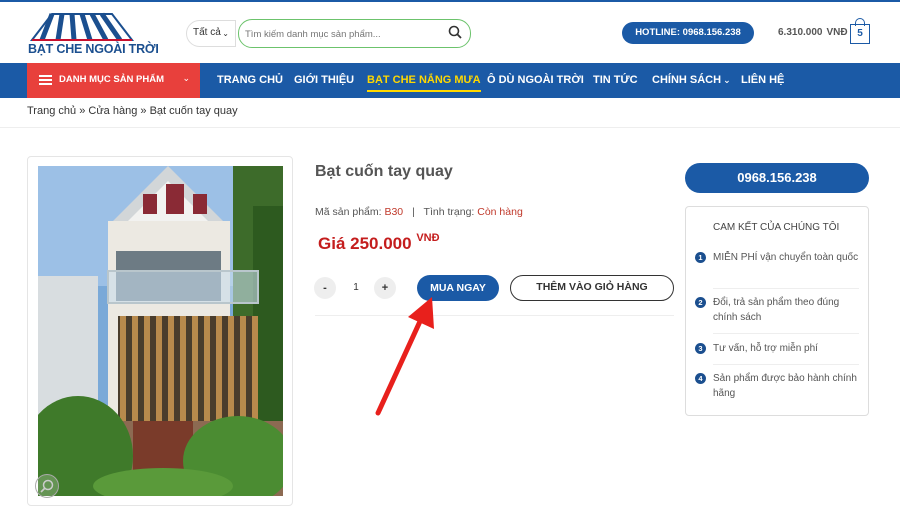 This screenshot has width=900, height=515. I want to click on number-badge-icon: 4, so click(700, 378).